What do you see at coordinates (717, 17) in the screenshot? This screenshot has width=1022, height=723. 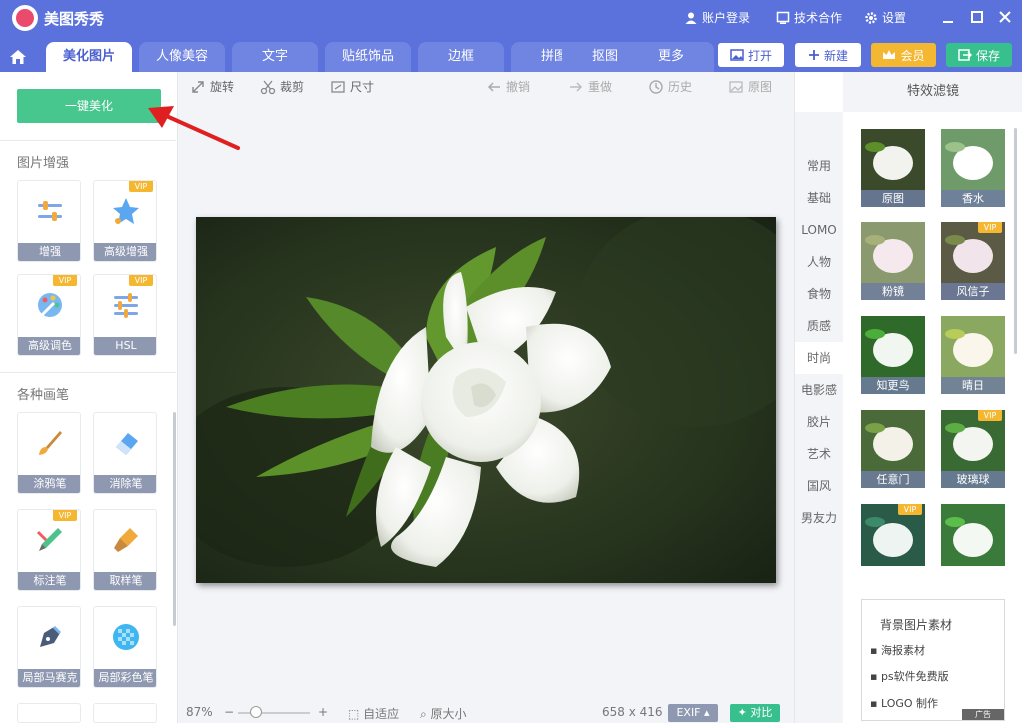 I see `account-login-button: 账户登录` at bounding box center [717, 17].